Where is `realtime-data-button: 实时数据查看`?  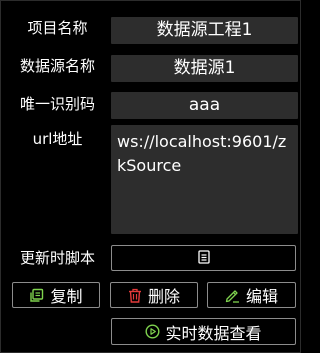 realtime-data-button: 实时数据查看 is located at coordinates (203, 331).